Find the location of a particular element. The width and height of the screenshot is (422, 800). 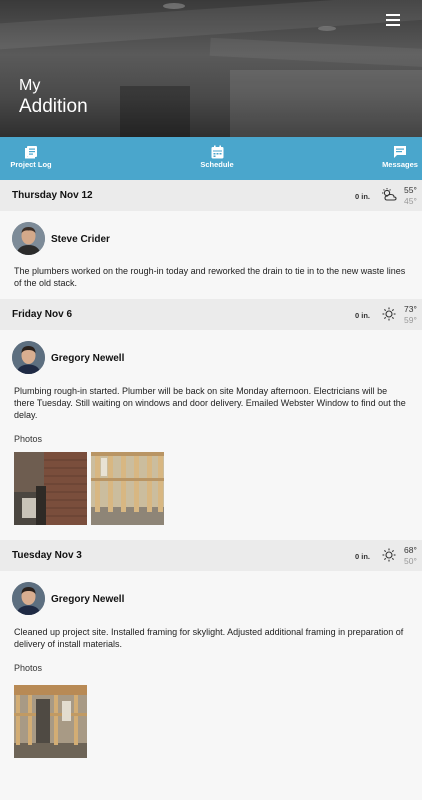

project-title-line1: My is located at coordinates (30, 85).